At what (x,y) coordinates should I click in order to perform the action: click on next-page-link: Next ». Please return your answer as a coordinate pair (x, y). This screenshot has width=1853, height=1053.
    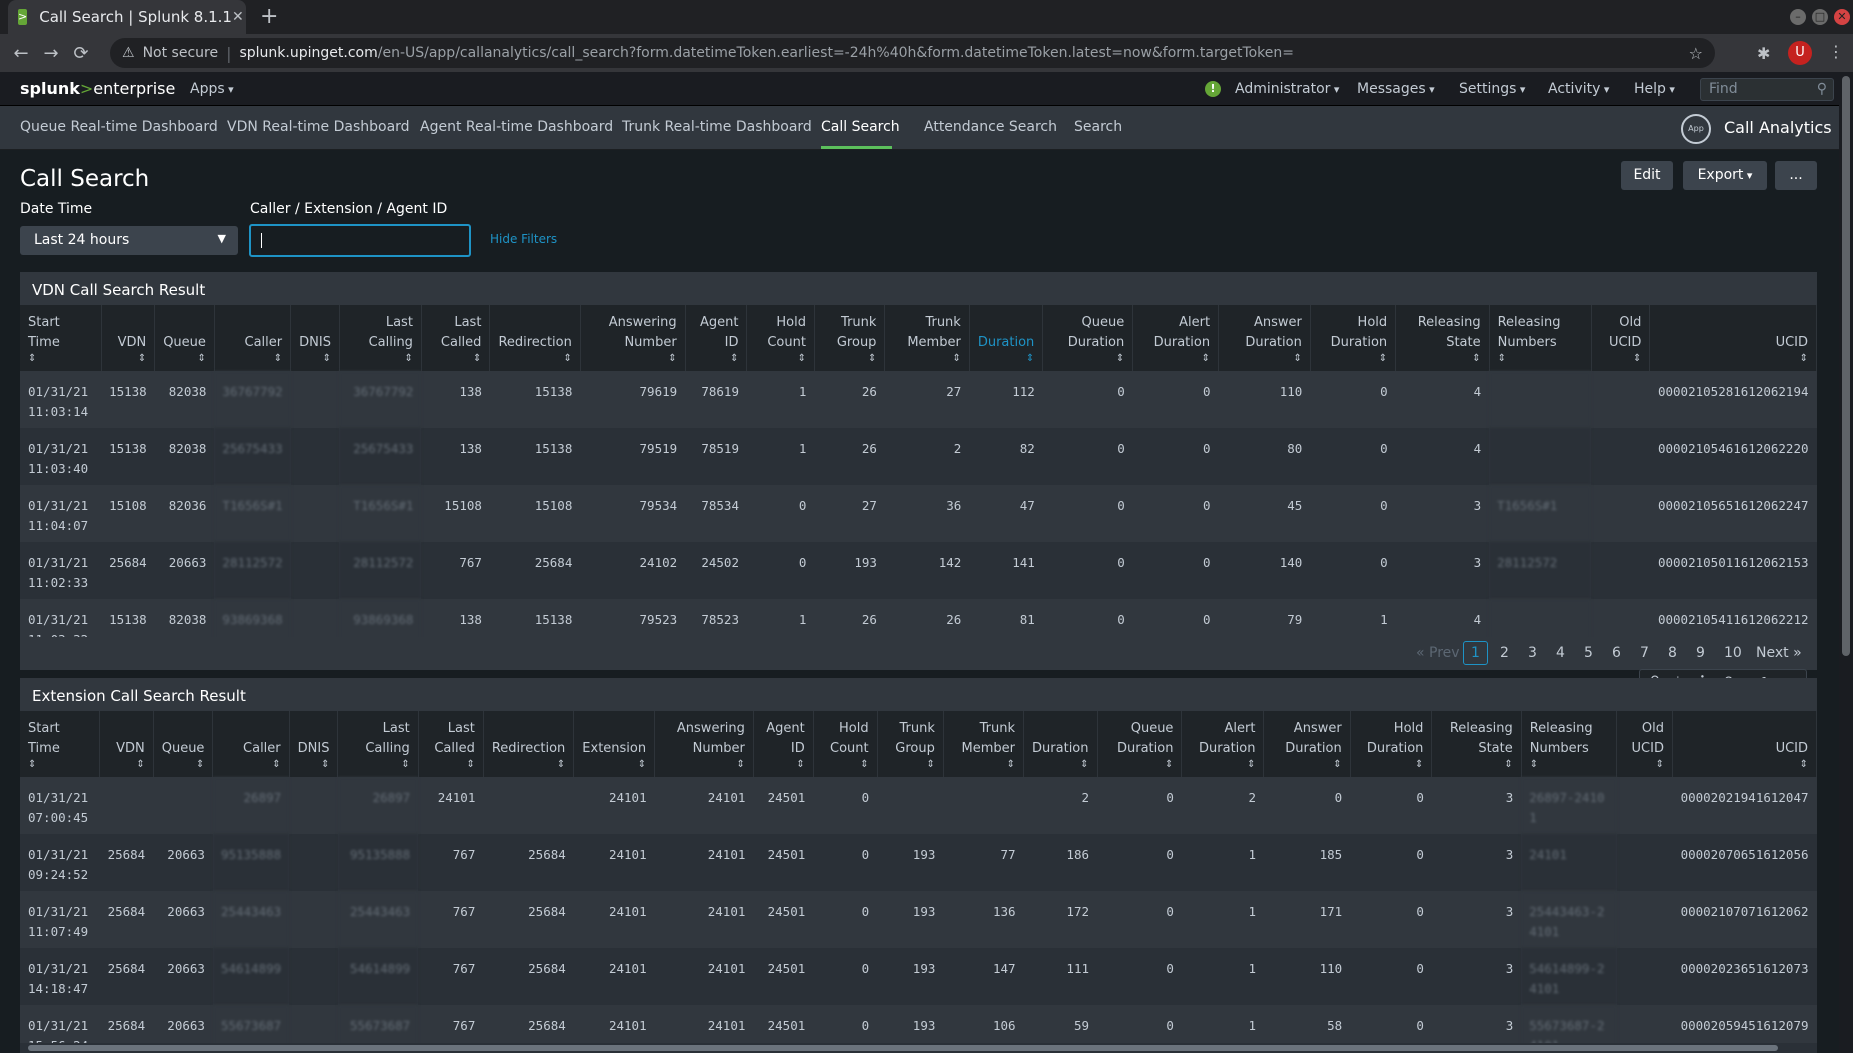
    Looking at the image, I should click on (1779, 653).